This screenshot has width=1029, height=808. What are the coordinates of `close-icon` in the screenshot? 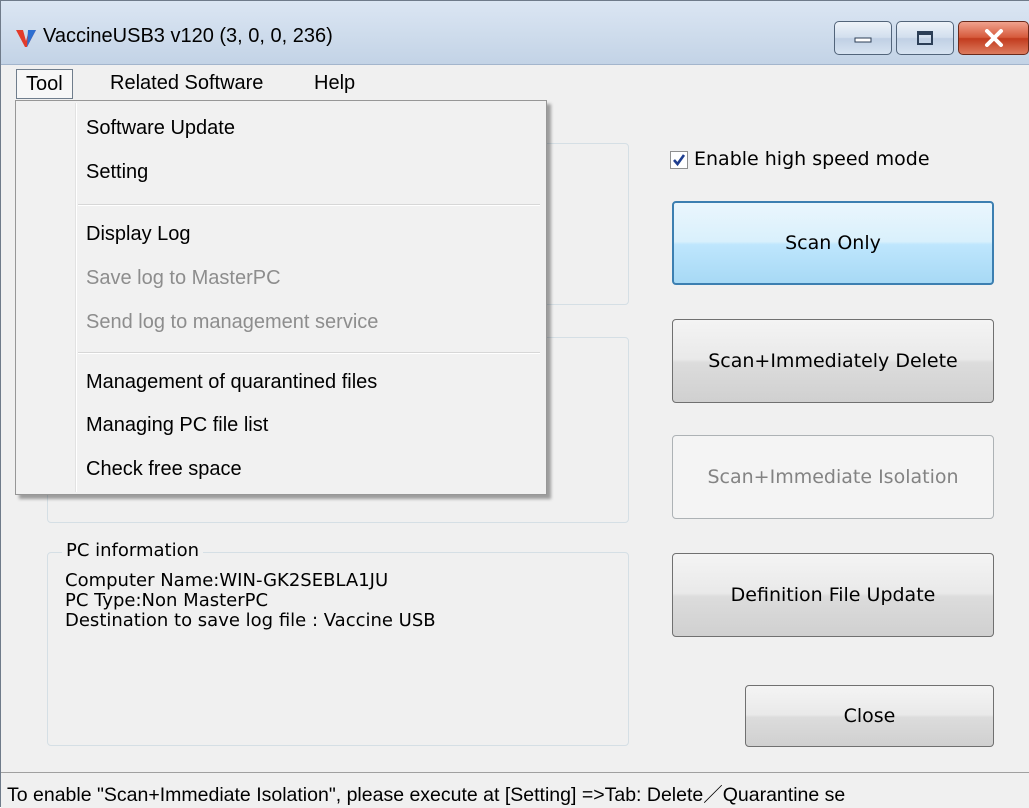 It's located at (993, 38).